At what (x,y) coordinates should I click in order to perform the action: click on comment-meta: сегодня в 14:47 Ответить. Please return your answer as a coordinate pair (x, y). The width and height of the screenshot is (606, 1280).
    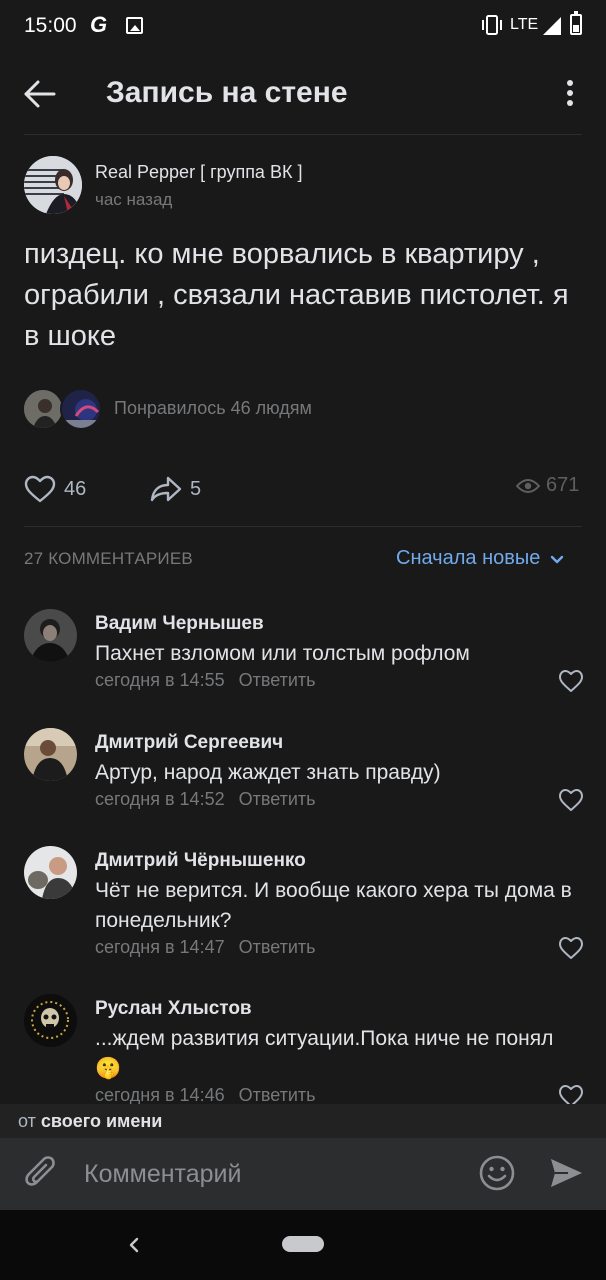
    Looking at the image, I should click on (205, 947).